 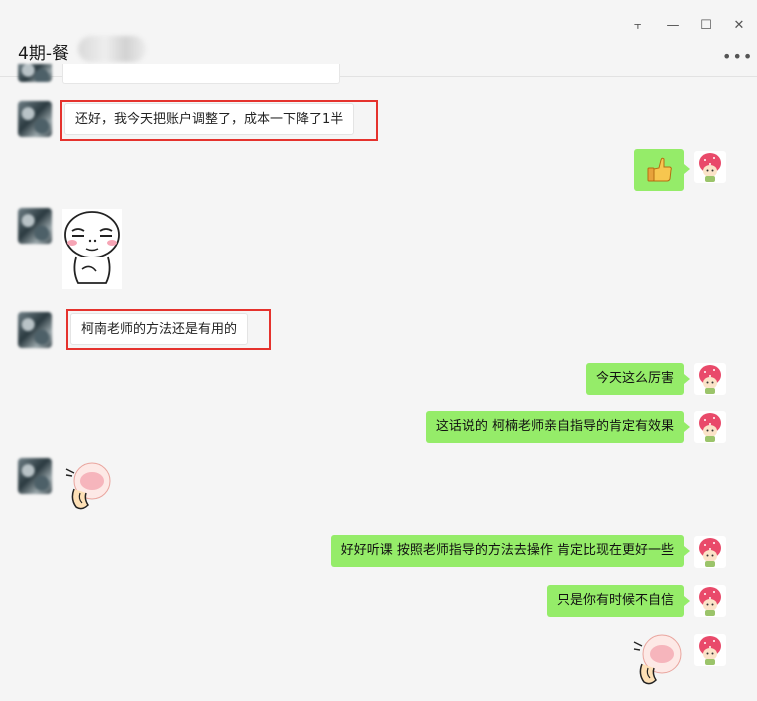 What do you see at coordinates (112, 49) in the screenshot?
I see `blurred-title-suffix` at bounding box center [112, 49].